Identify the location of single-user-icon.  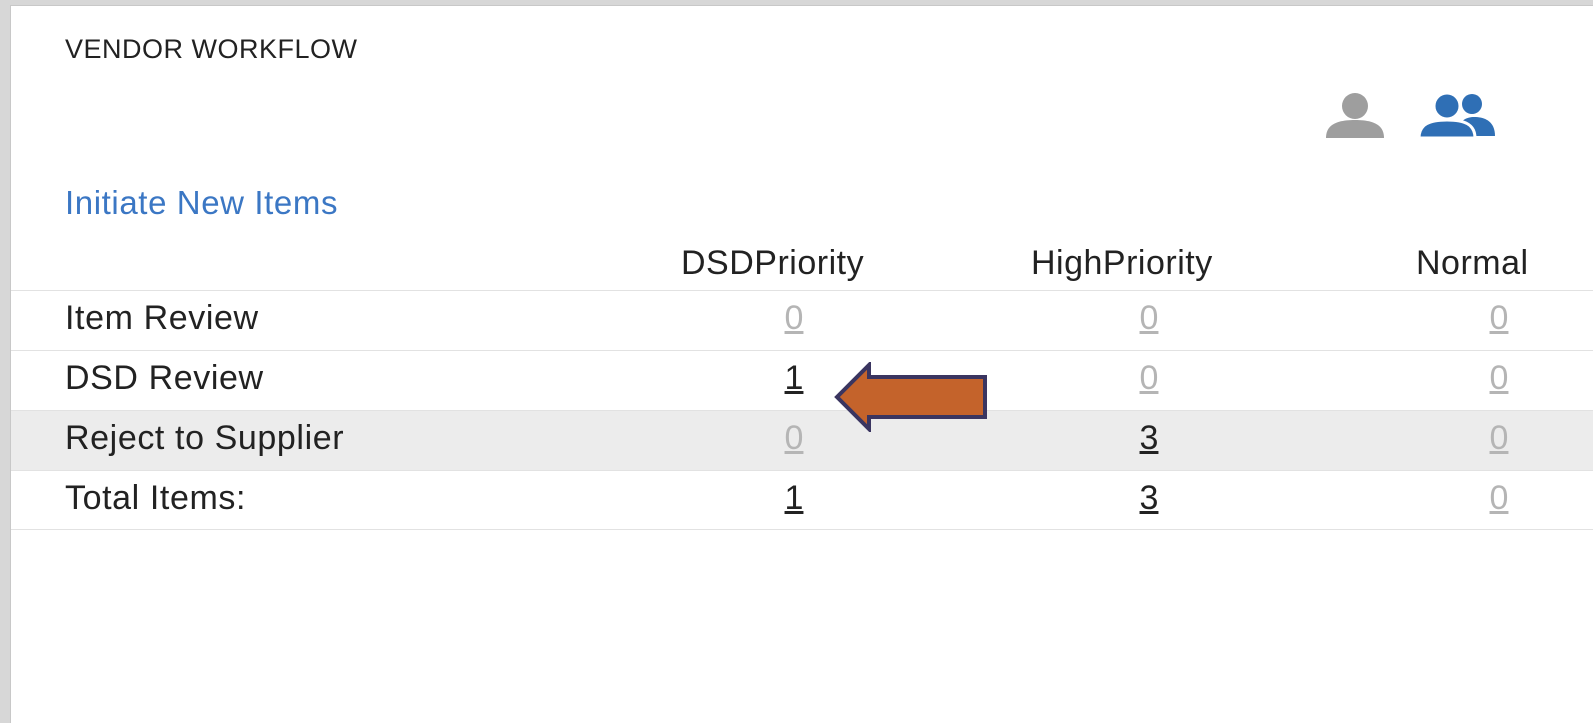
(1355, 115).